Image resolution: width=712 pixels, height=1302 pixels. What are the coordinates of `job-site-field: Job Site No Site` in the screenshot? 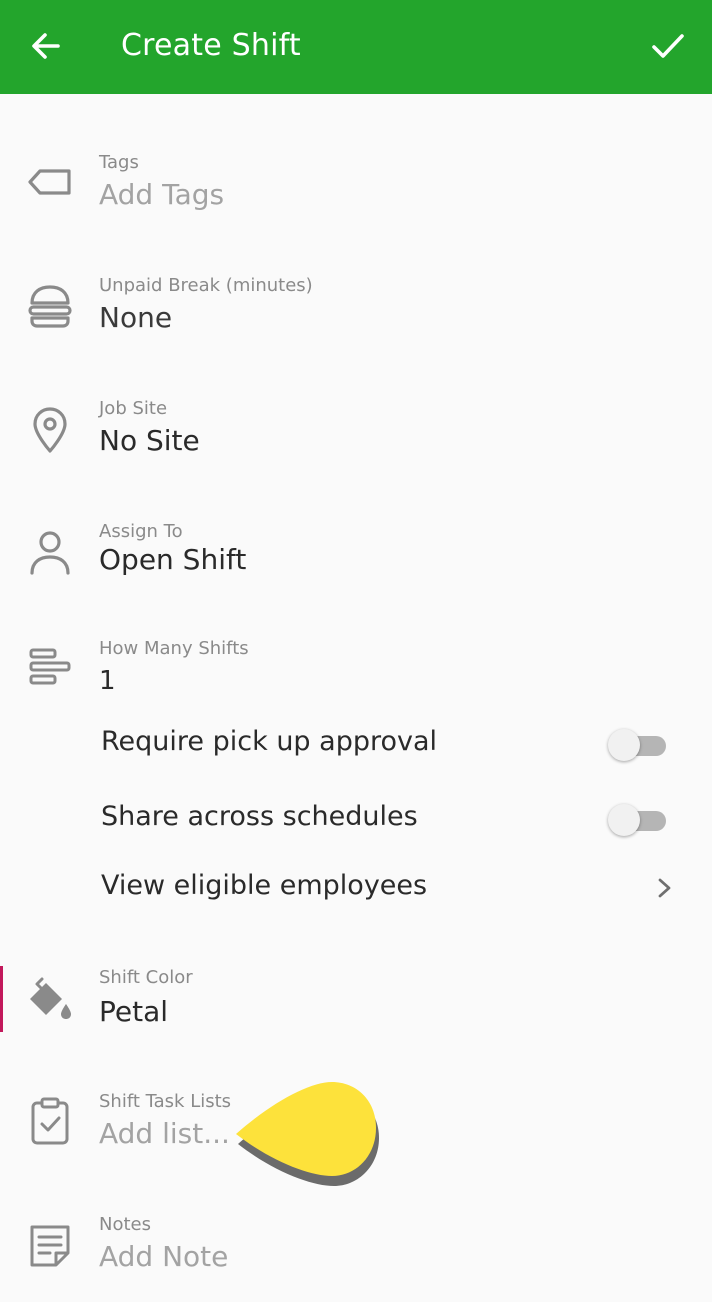 It's located at (356, 436).